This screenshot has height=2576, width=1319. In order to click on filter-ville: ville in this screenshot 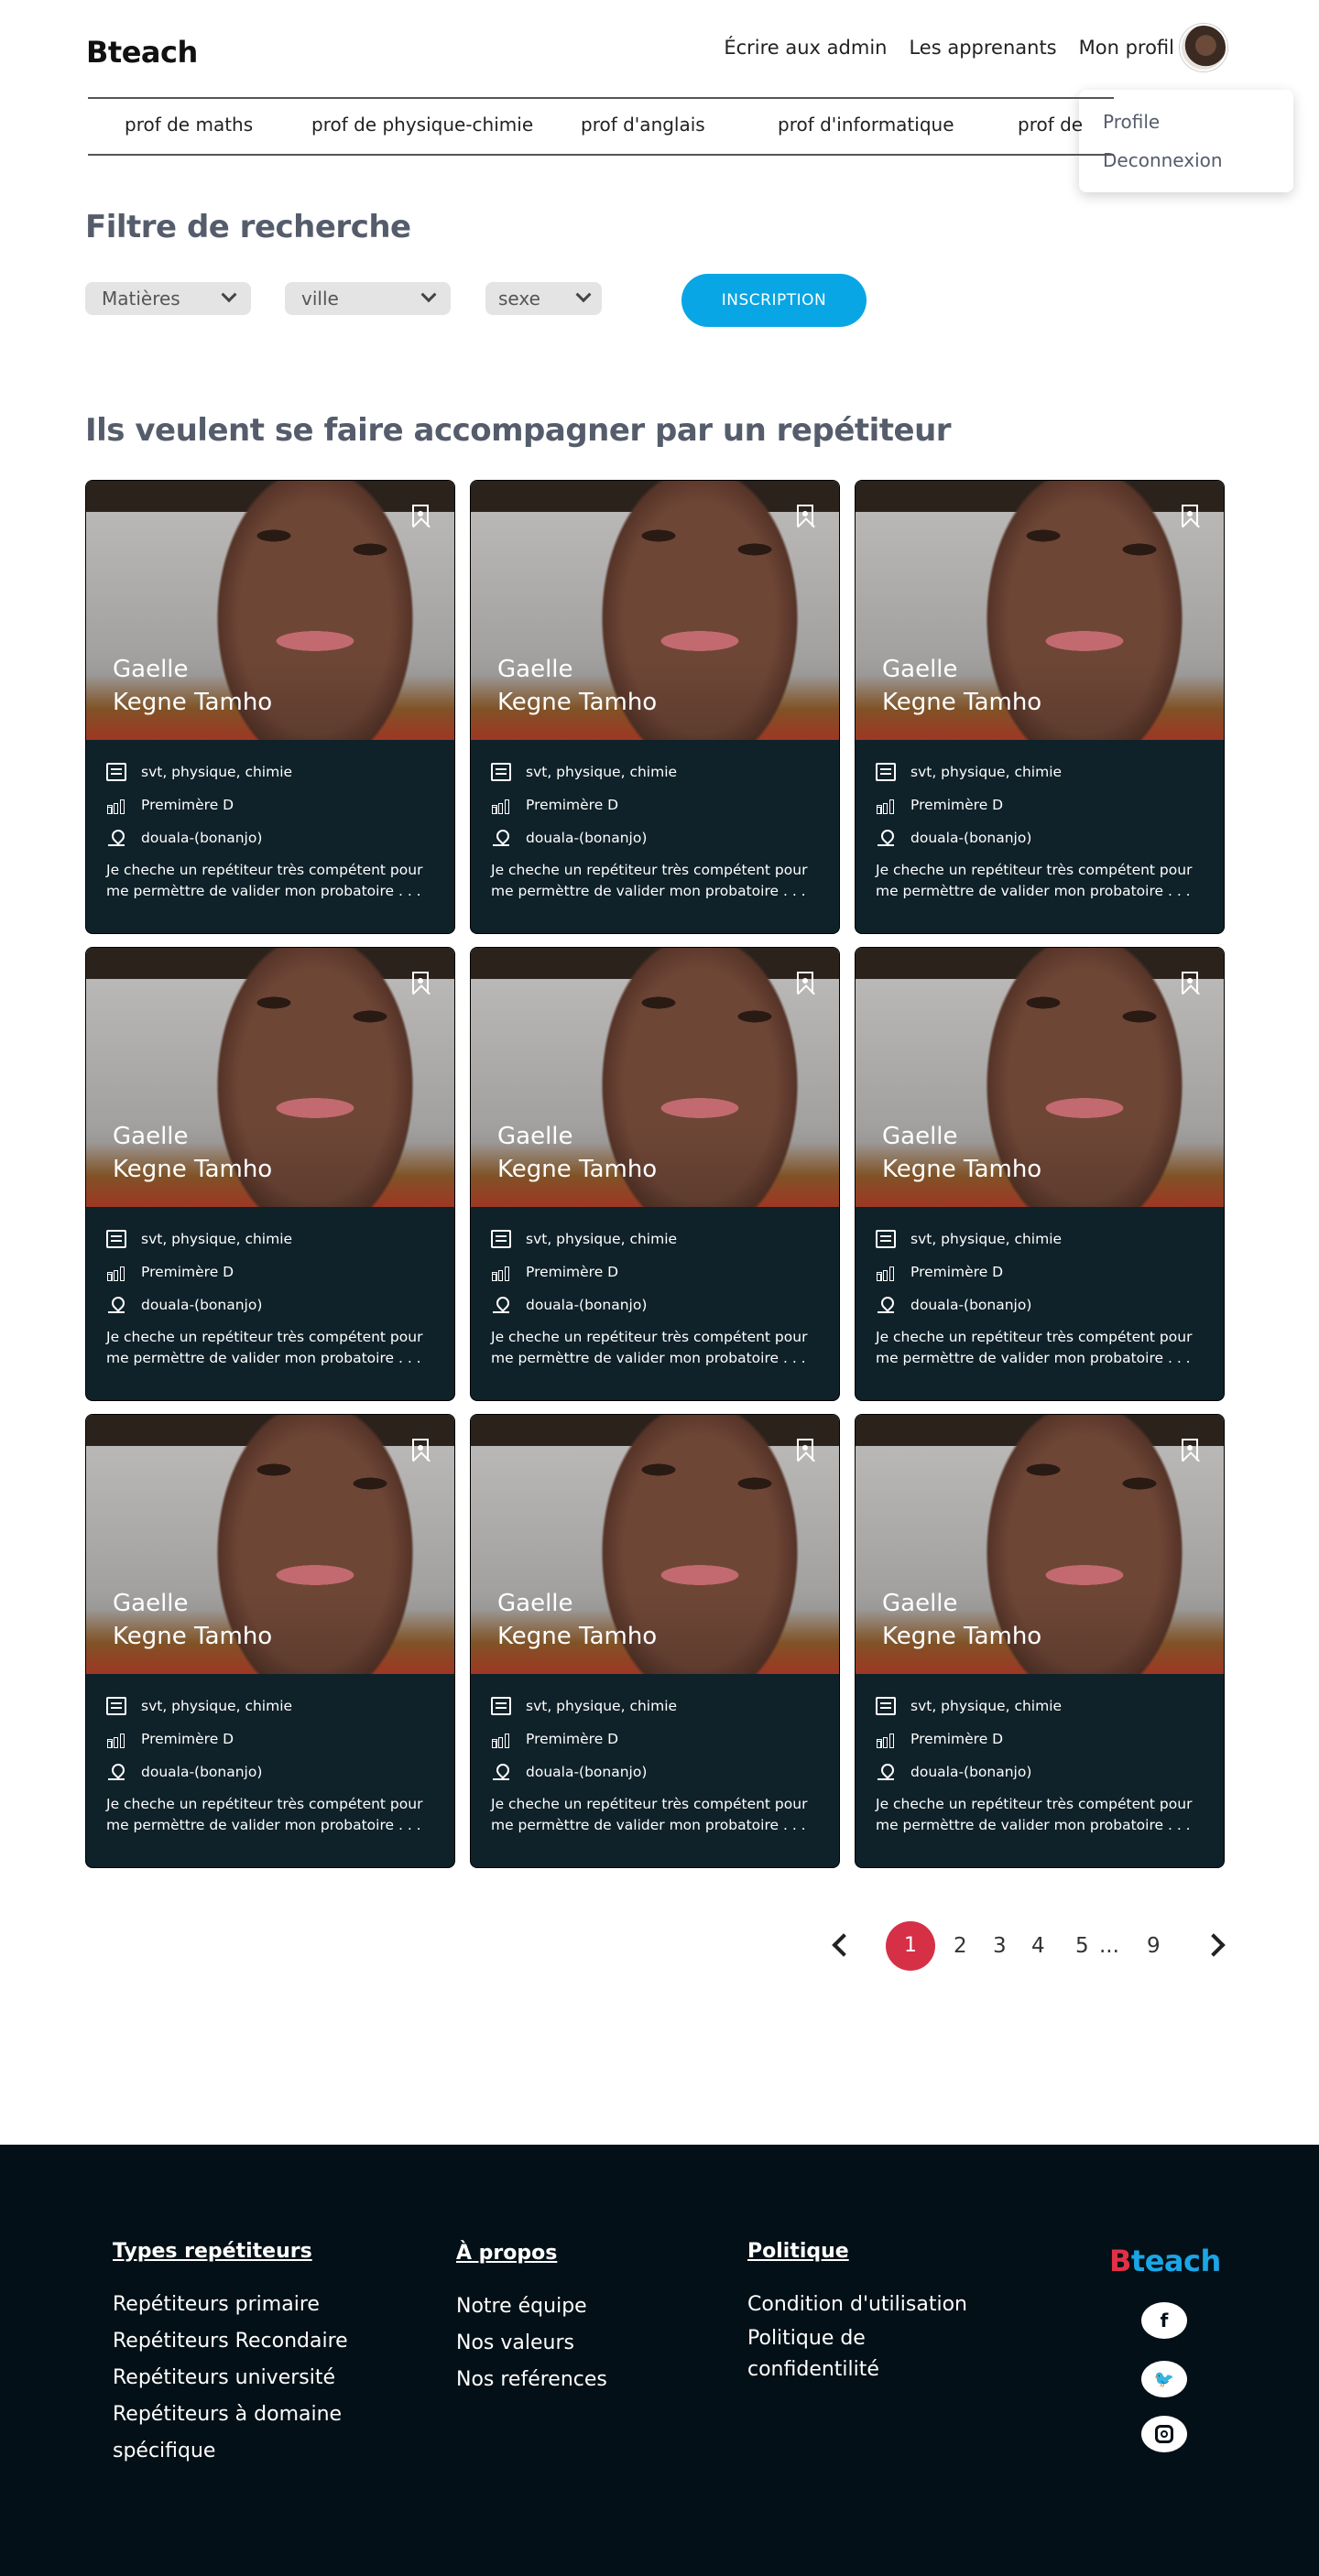, I will do `click(368, 298)`.